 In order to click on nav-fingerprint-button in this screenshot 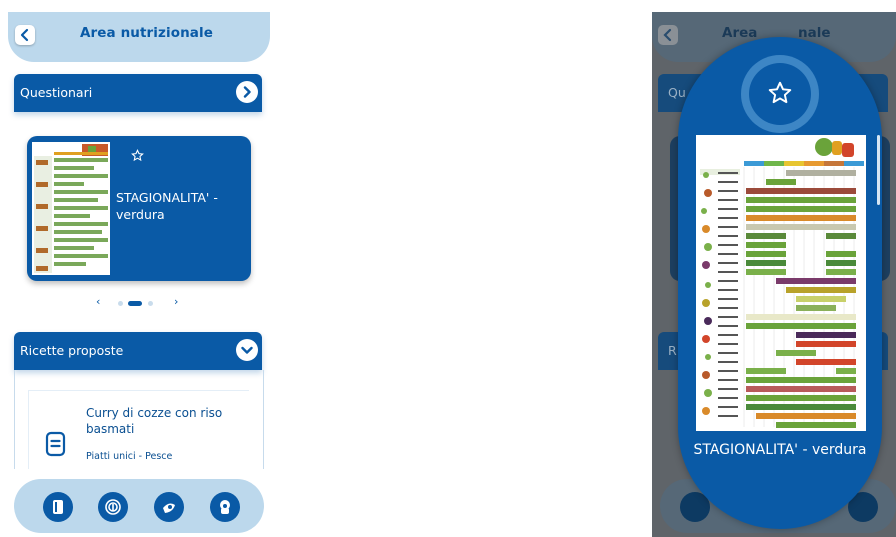, I will do `click(113, 507)`.